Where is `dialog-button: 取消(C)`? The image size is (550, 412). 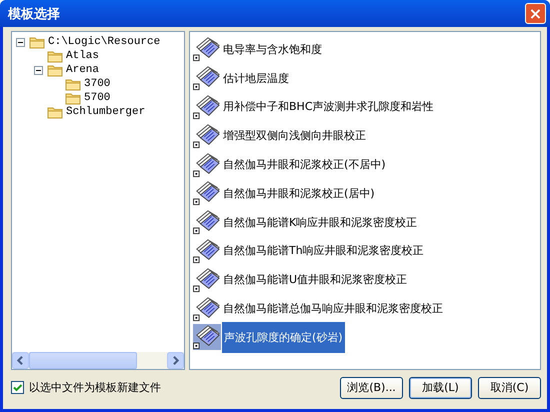 dialog-button: 取消(C) is located at coordinates (509, 387).